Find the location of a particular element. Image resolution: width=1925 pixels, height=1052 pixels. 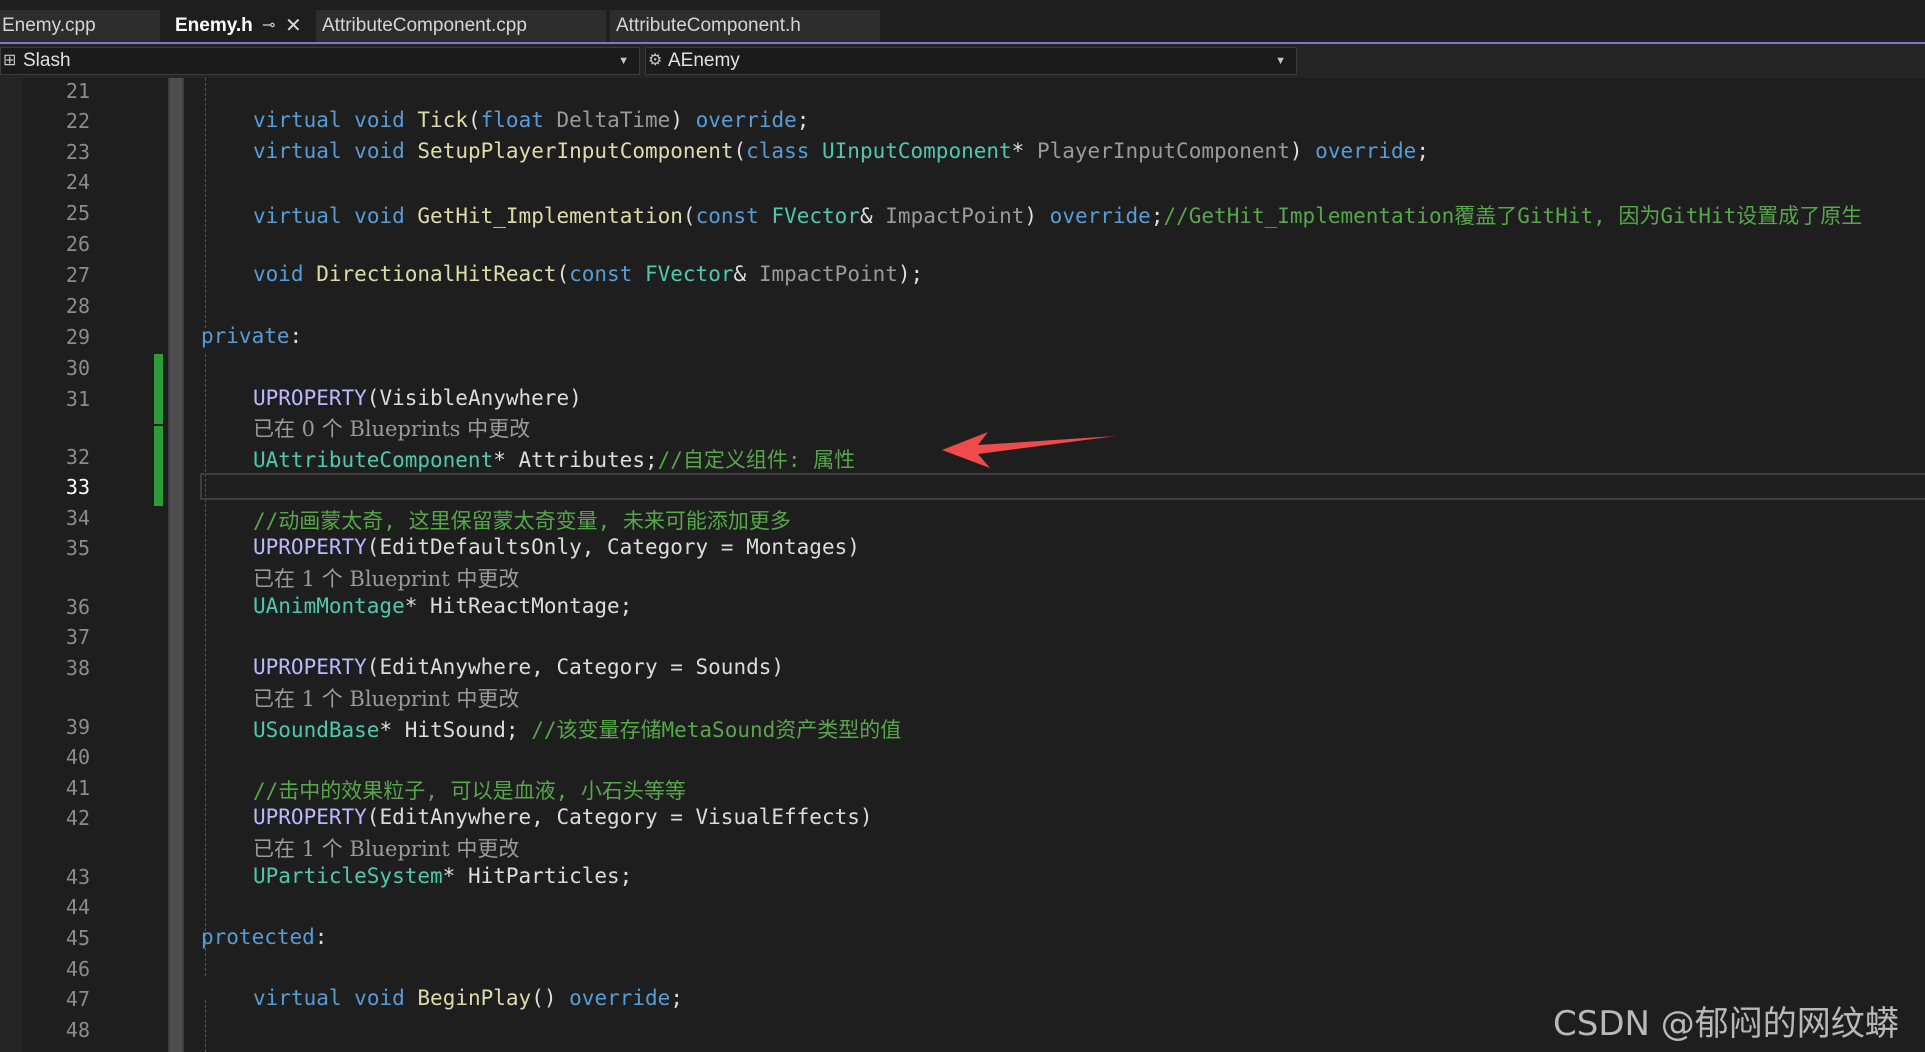

code-token: ImpactPoint is located at coordinates (828, 274).